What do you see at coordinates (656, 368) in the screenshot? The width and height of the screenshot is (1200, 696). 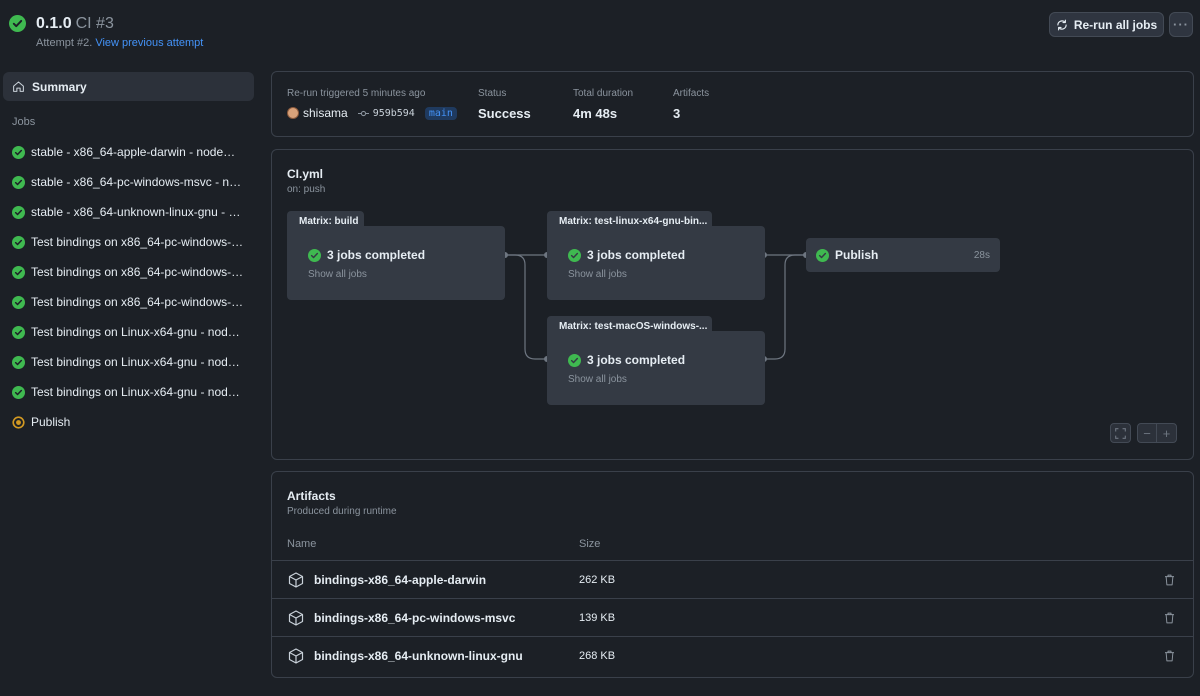 I see `matrix-test-macos-windows-card: 3 jobs completed Show all jobs` at bounding box center [656, 368].